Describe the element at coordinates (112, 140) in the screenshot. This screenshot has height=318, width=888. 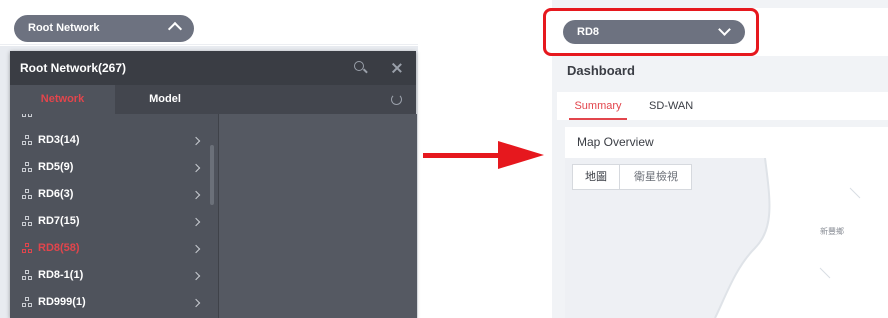
I see `list-item: RD3(14)` at that location.